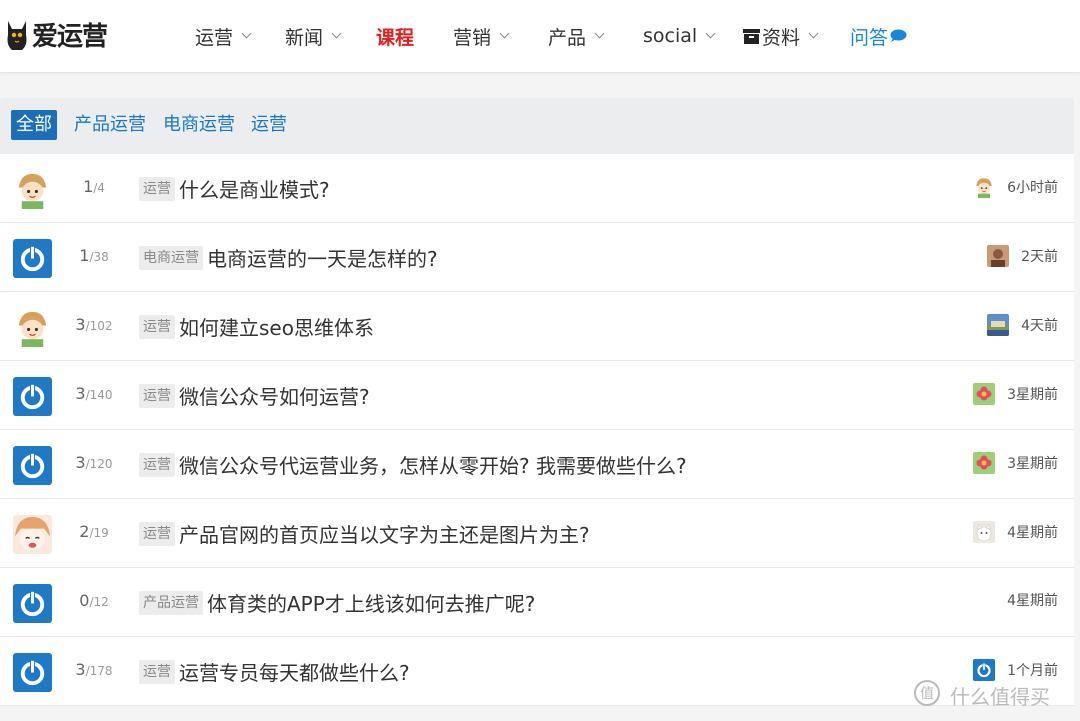 The height and width of the screenshot is (721, 1080). Describe the element at coordinates (537, 126) in the screenshot. I see `category-filter-bar: 全部 产品运营 电商运营 运营` at that location.